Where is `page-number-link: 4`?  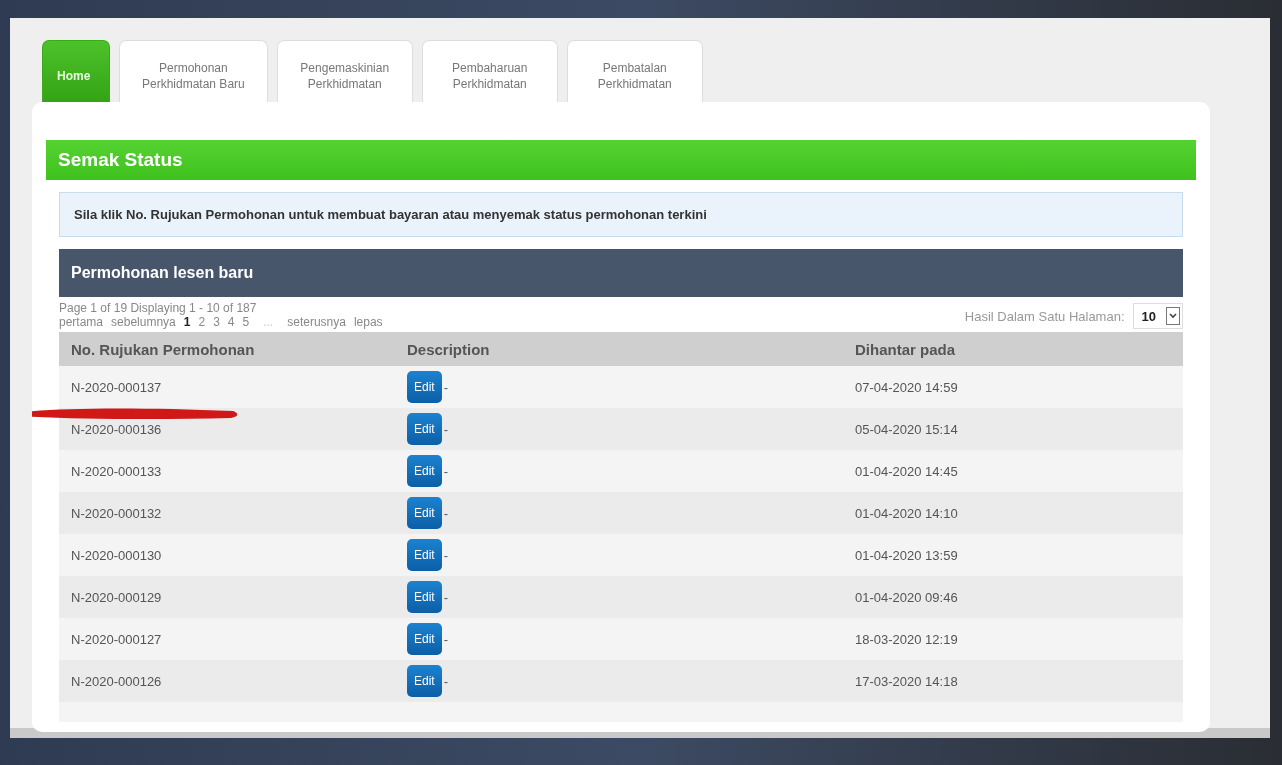 page-number-link: 4 is located at coordinates (231, 322).